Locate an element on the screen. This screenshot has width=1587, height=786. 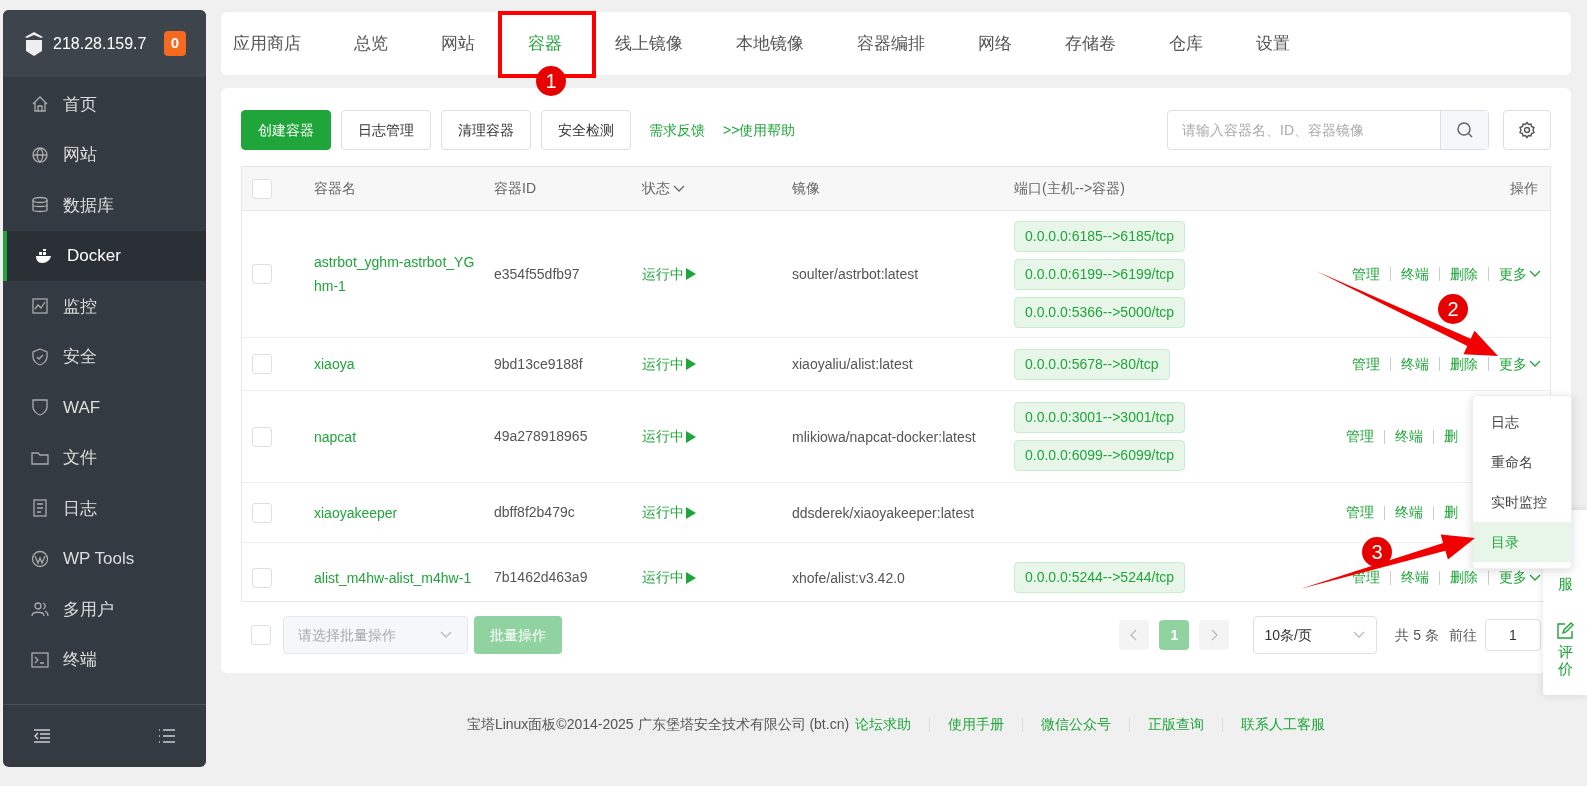
dropdown-item: 实时监控 is located at coordinates (1522, 502).